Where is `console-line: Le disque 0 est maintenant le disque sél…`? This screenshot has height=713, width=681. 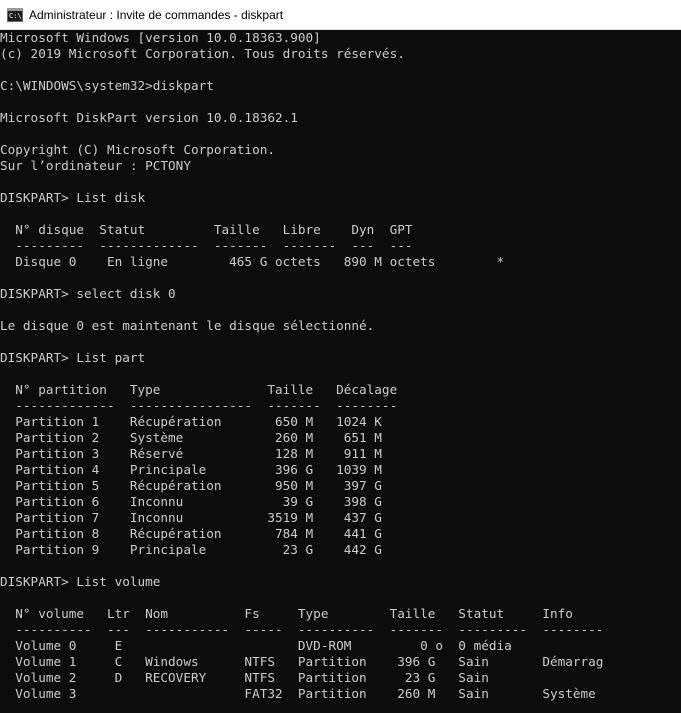
console-line: Le disque 0 est maintenant le disque sél… is located at coordinates (187, 325).